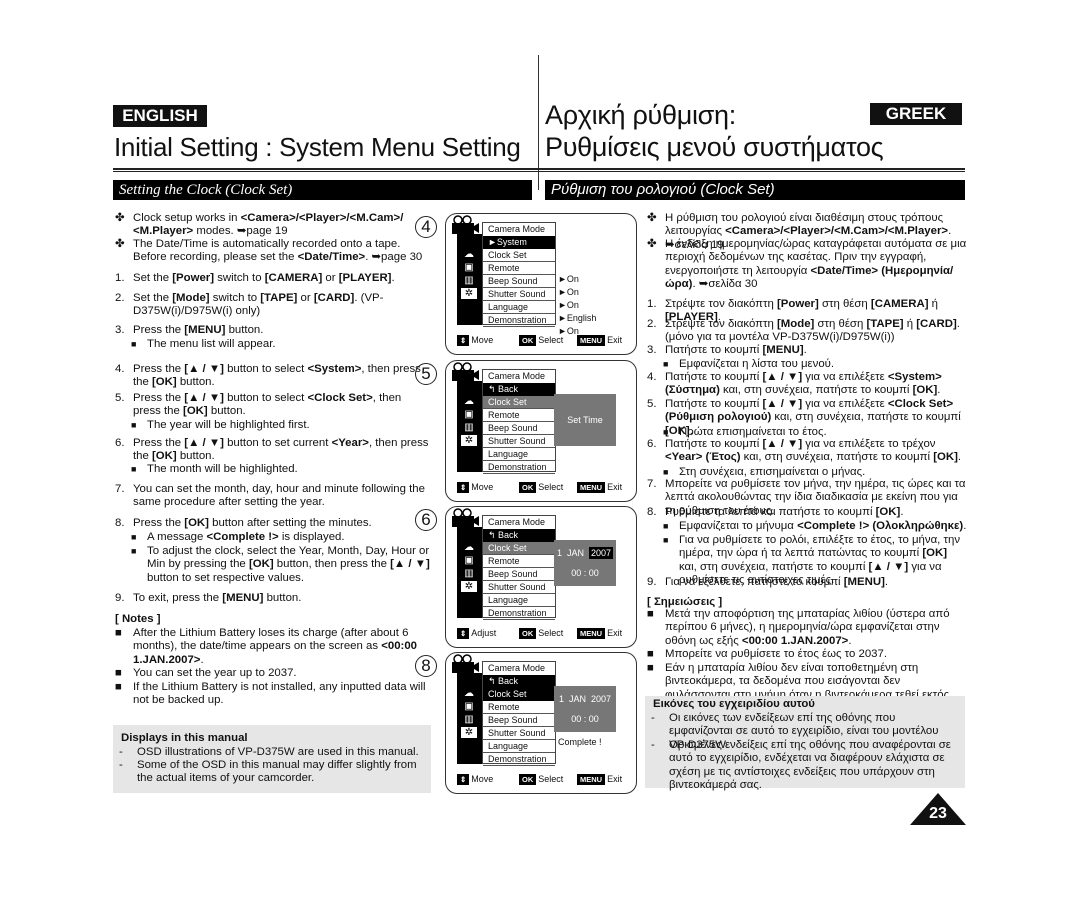 This screenshot has height=913, width=1080. What do you see at coordinates (463, 487) in the screenshot?
I see `up-down-icon: ⇕` at bounding box center [463, 487].